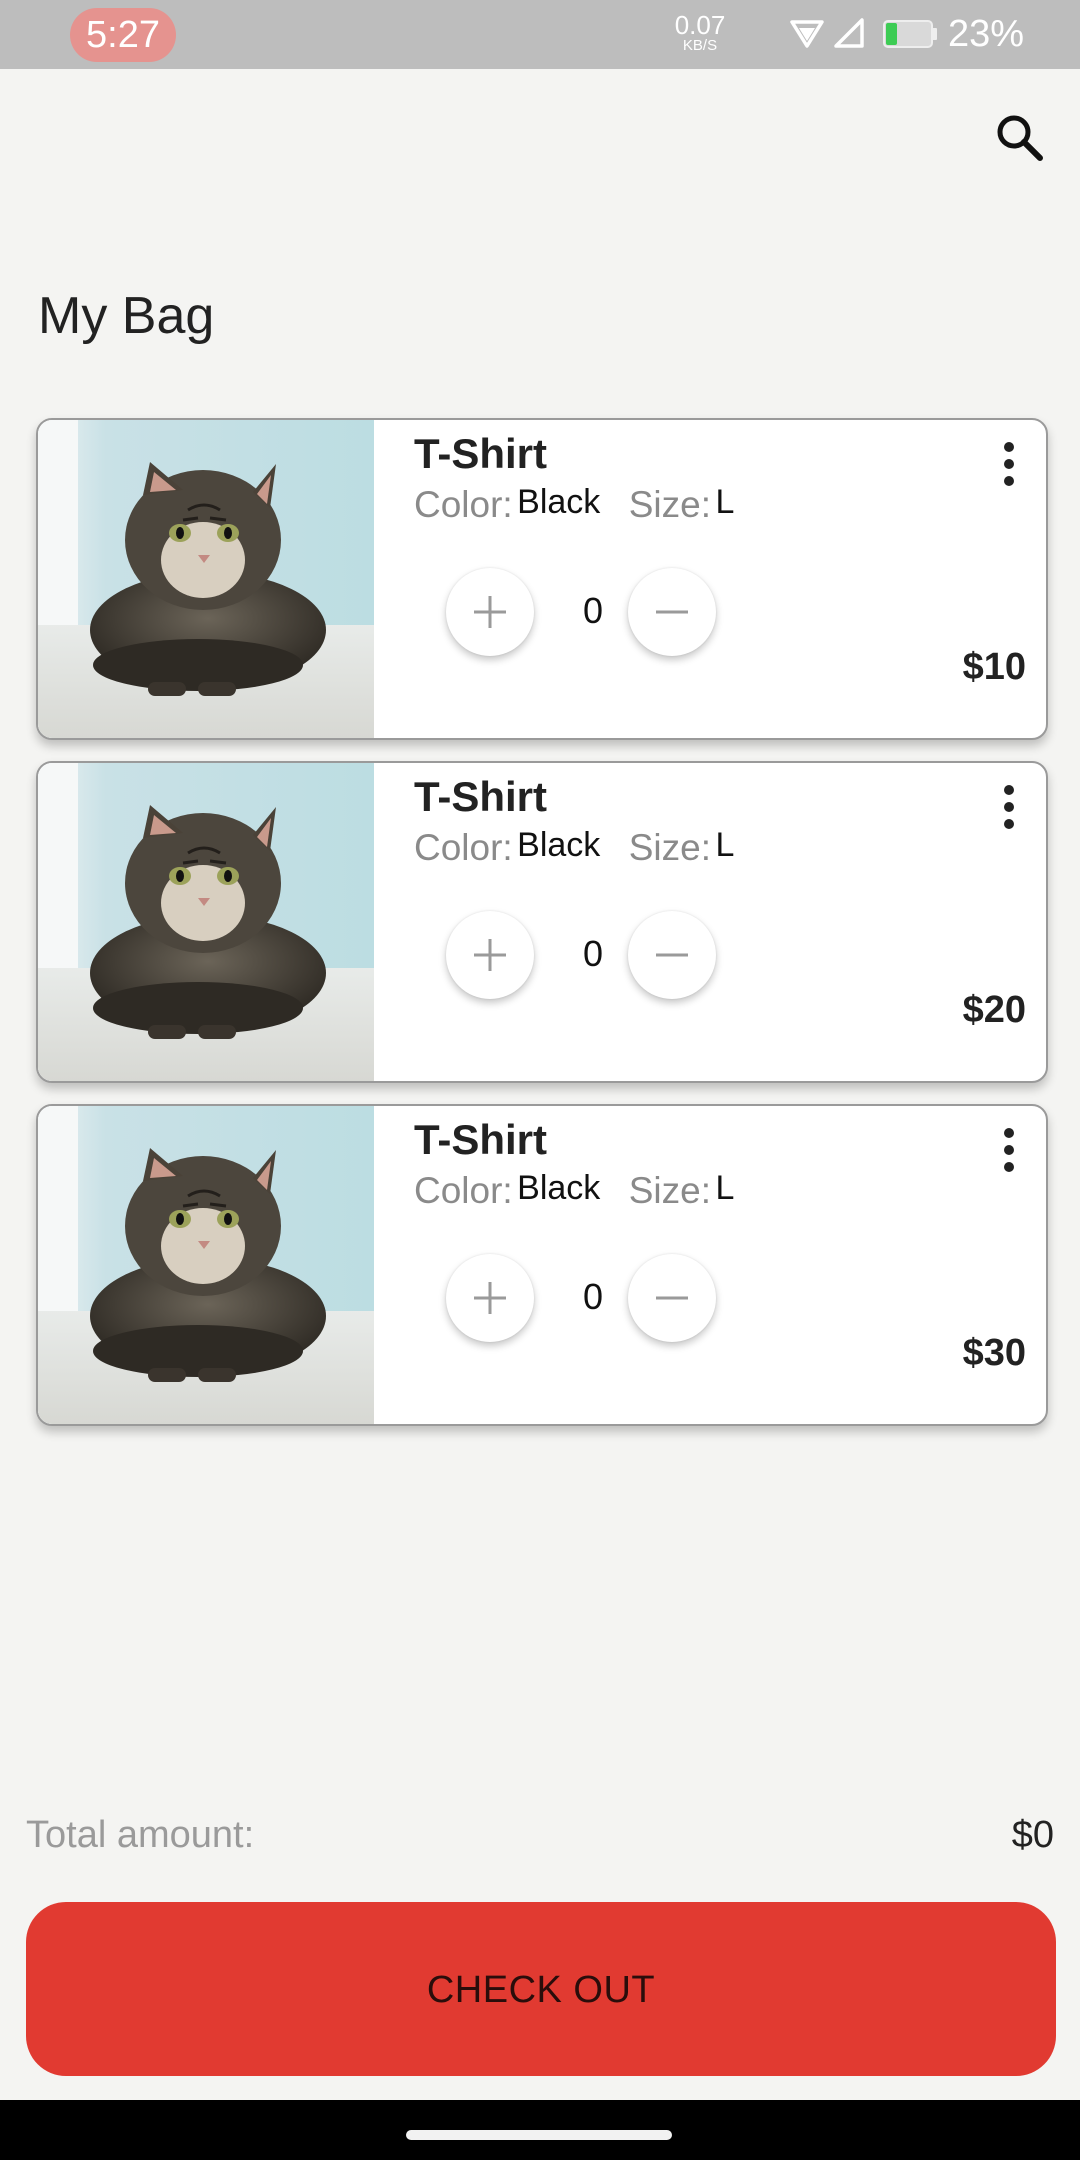 This screenshot has height=2160, width=1080. I want to click on product-card: T-Shirt Color: Black Size: L 0 $10, so click(542, 579).